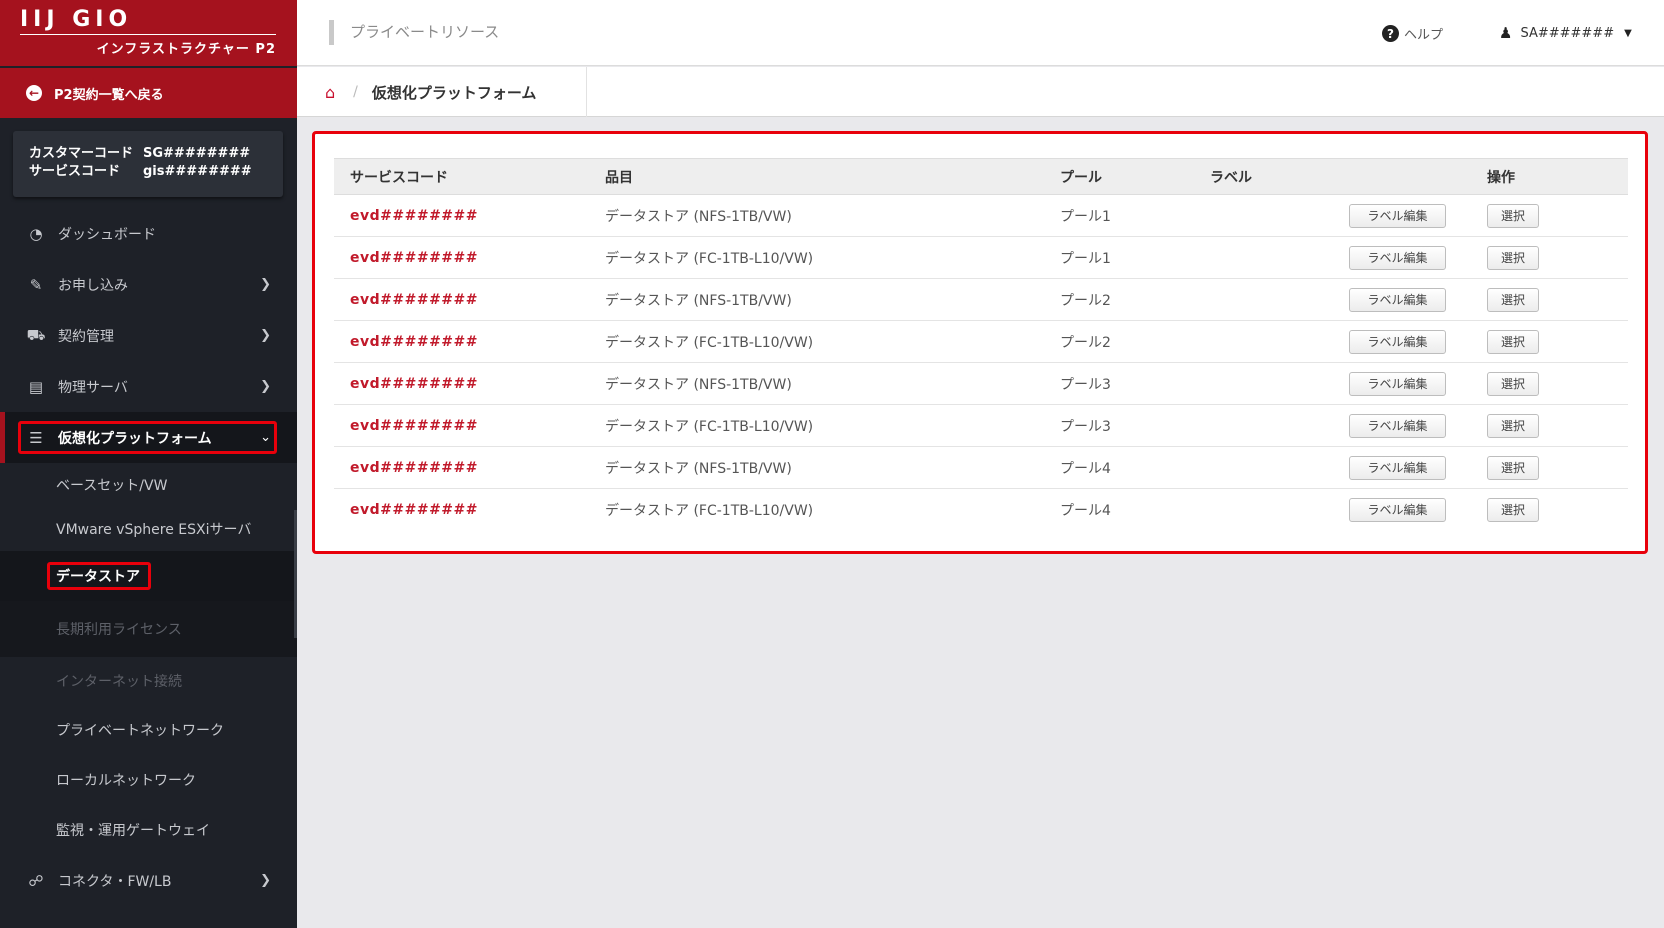 The width and height of the screenshot is (1664, 928). I want to click on user-menu: ♟ SA####### ▼, so click(1565, 33).